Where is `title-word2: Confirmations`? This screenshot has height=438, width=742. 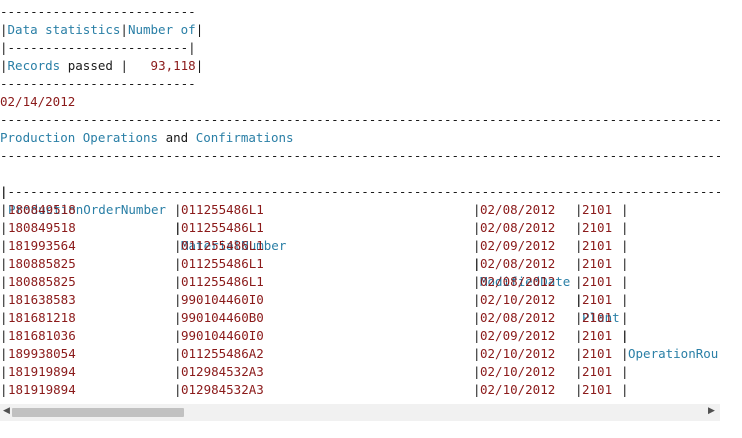
title-word2: Confirmations is located at coordinates (244, 137).